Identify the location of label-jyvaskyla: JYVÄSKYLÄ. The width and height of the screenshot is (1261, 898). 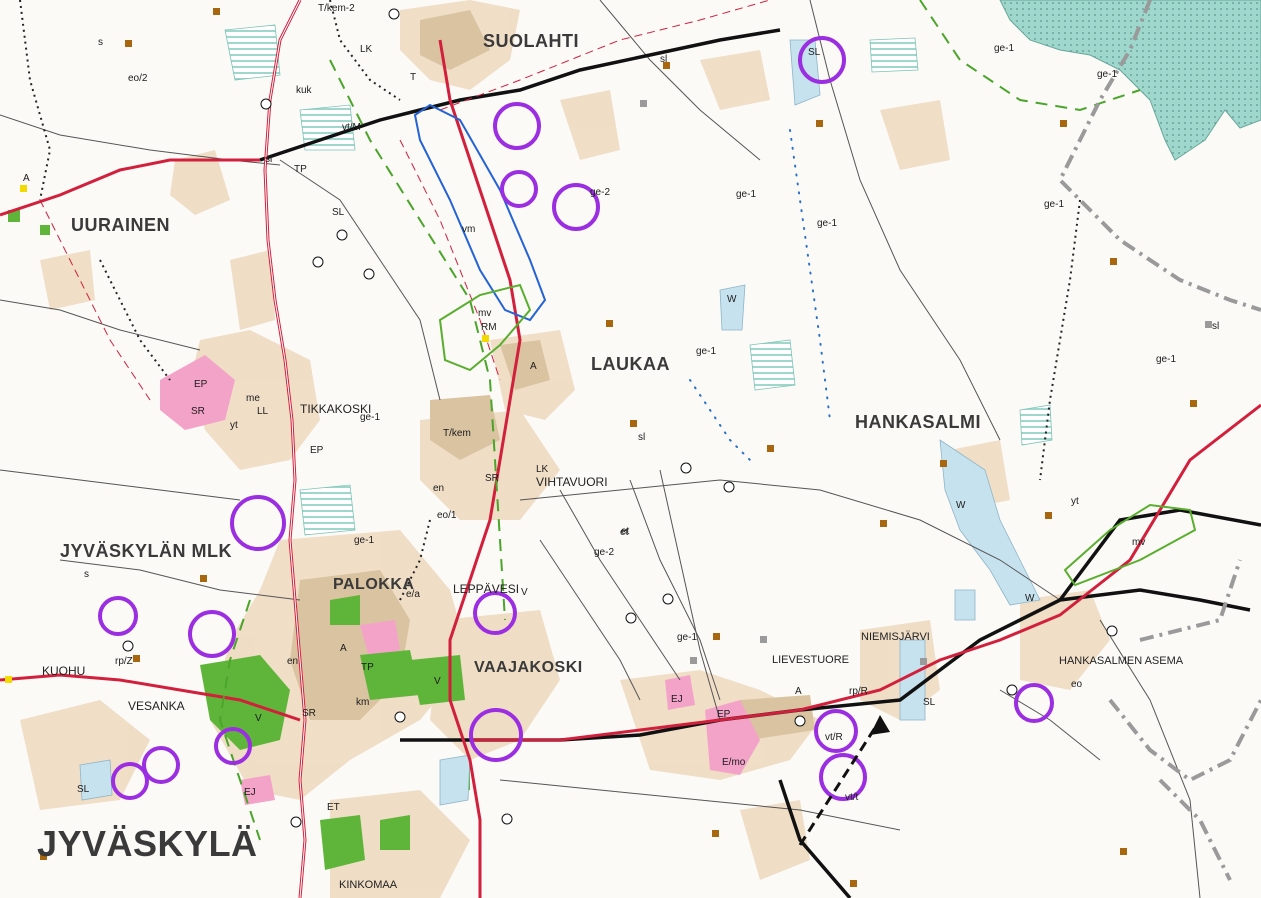
(147, 843).